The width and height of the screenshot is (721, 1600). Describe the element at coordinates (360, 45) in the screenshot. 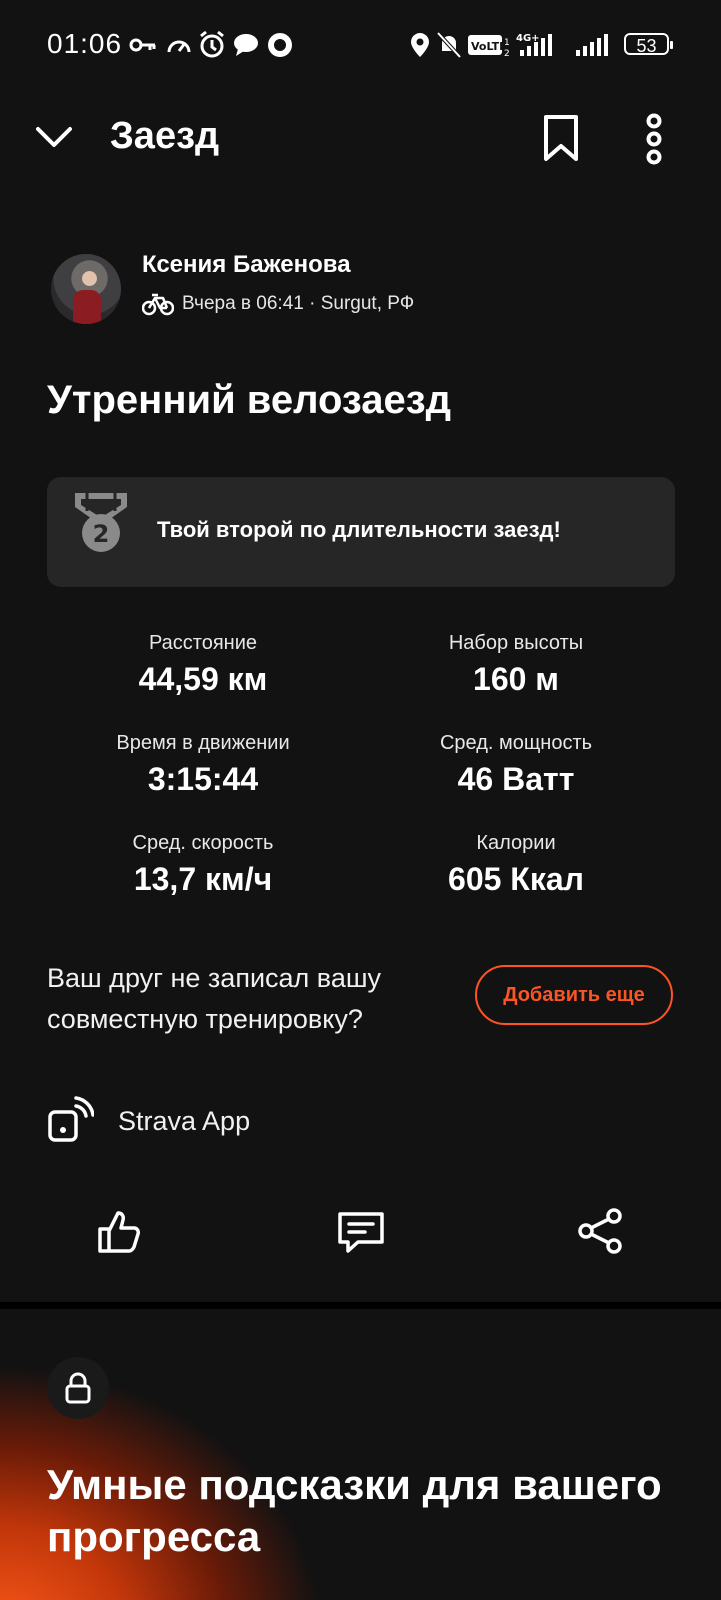

I see `status-bar: 01:06 VoLTE 12 4G+ 53` at that location.